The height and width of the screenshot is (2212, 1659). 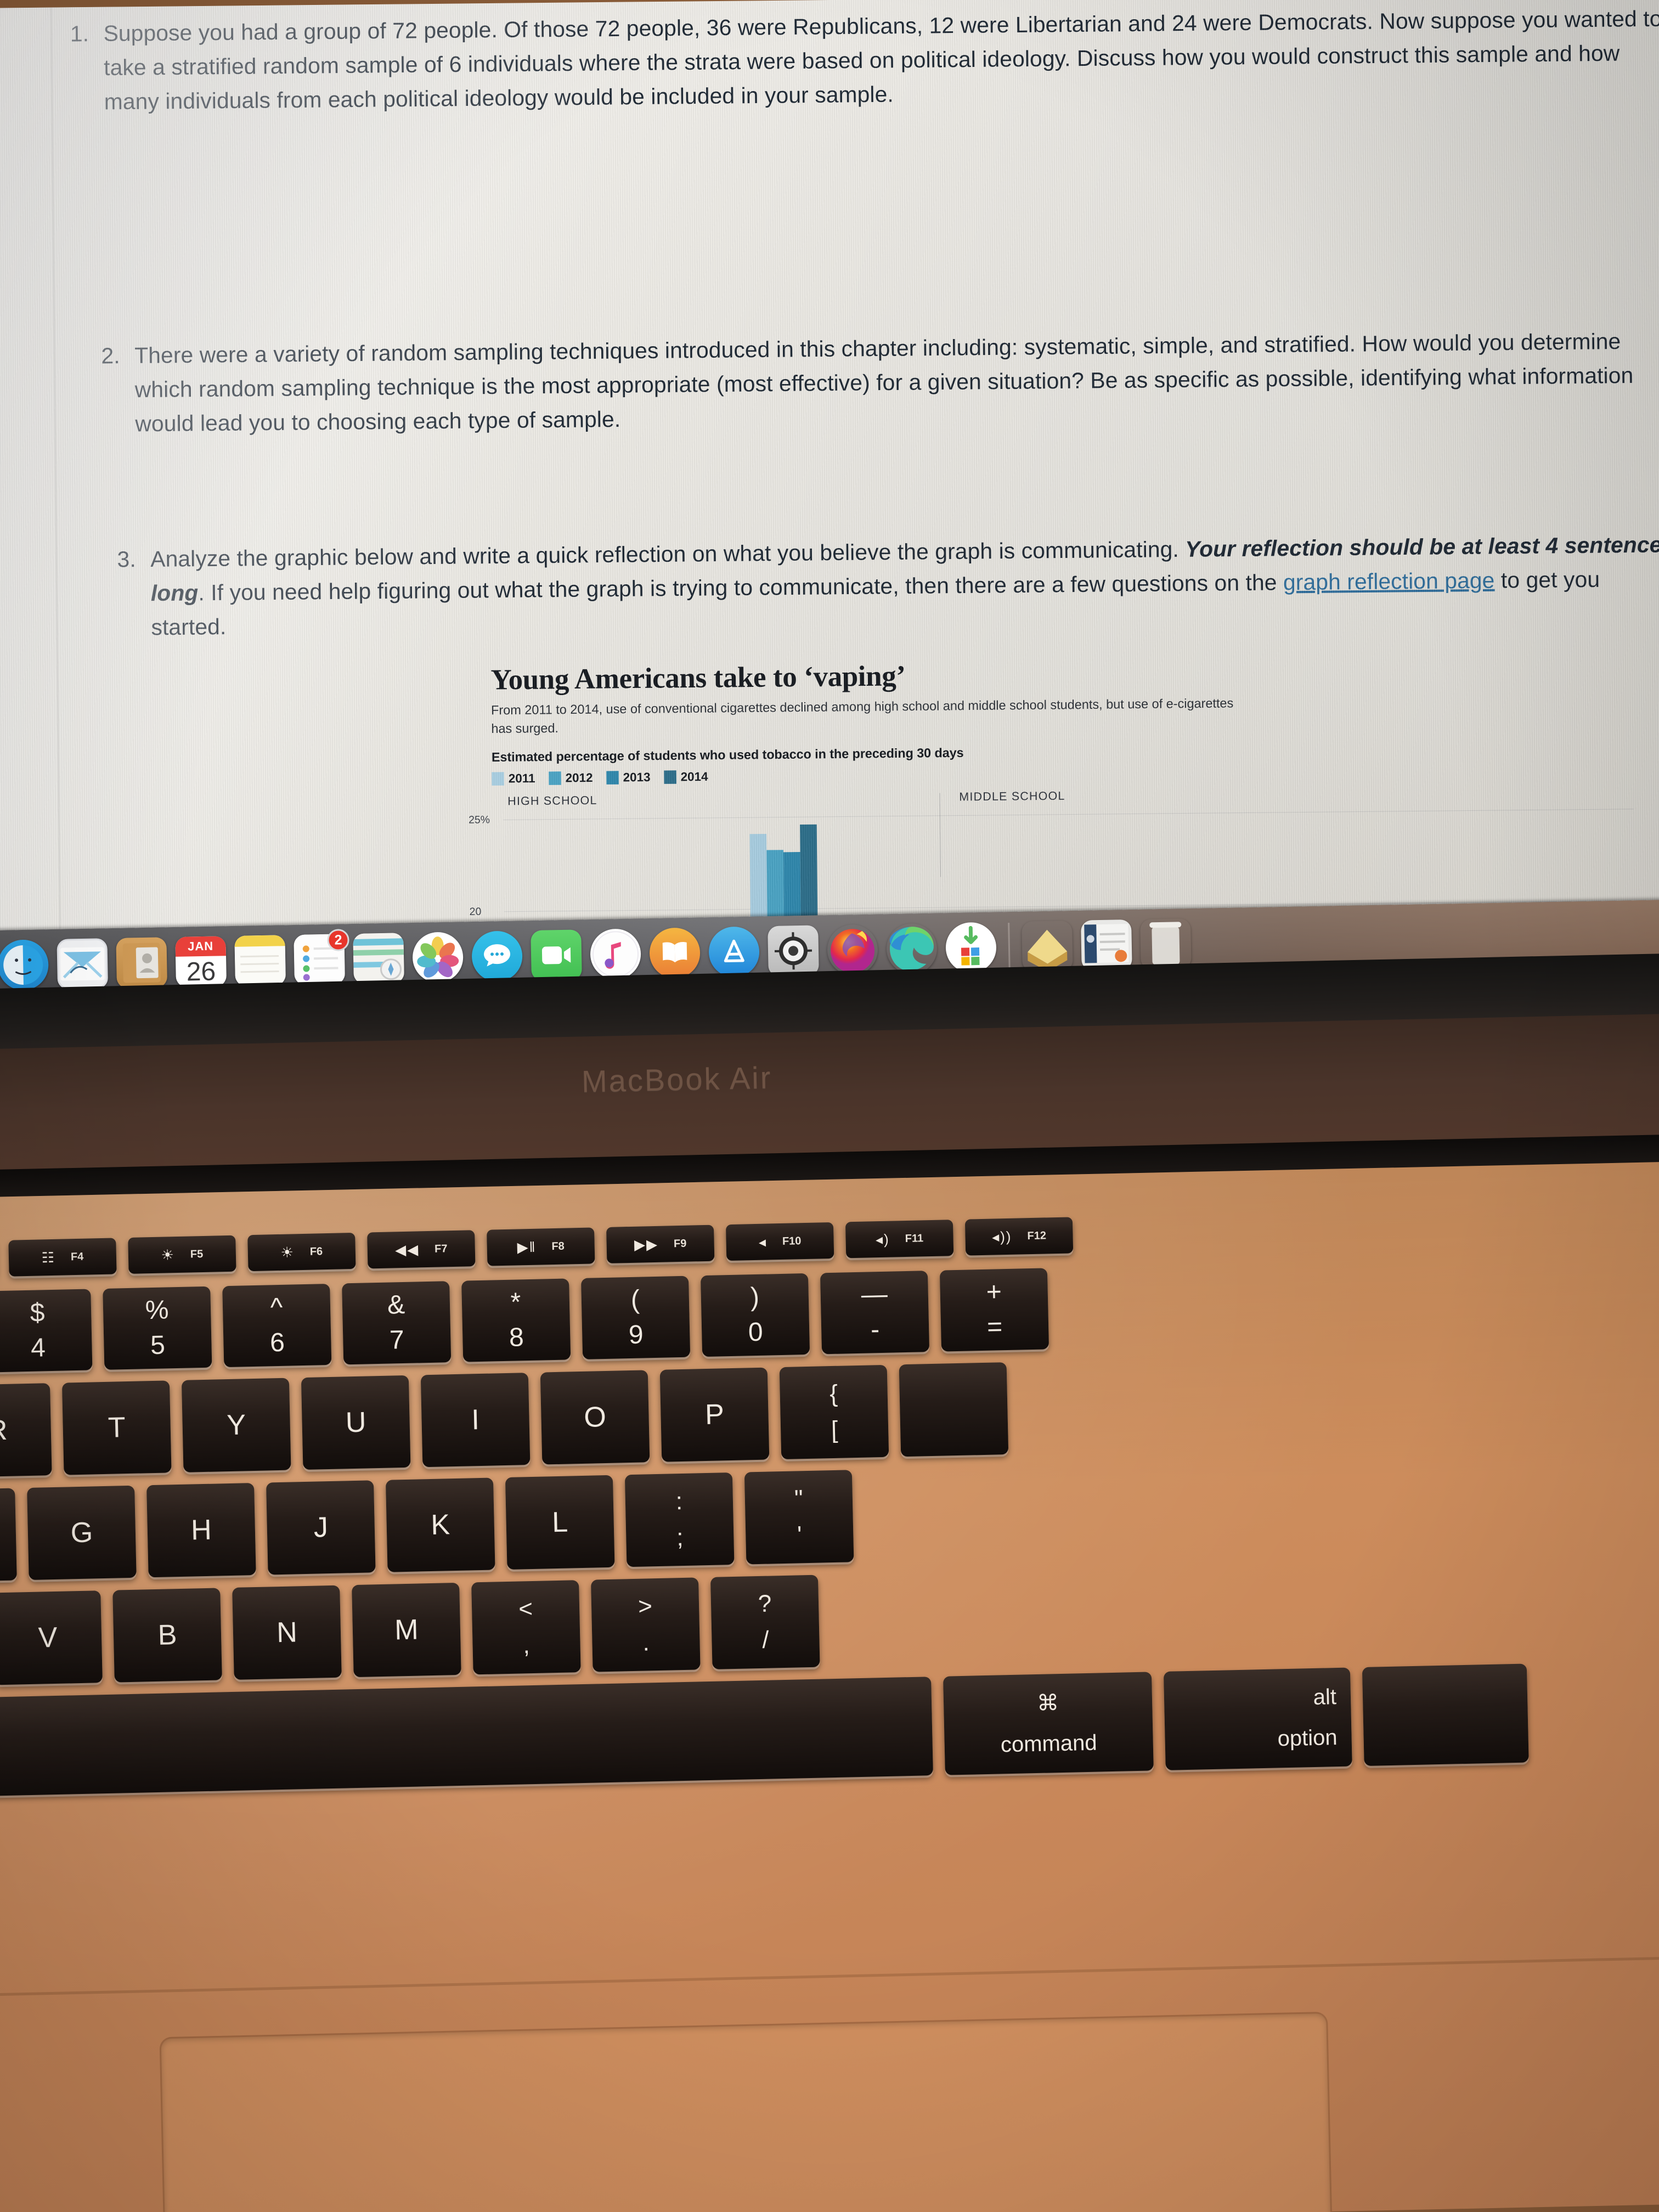 What do you see at coordinates (1106, 945) in the screenshot?
I see `document-icon` at bounding box center [1106, 945].